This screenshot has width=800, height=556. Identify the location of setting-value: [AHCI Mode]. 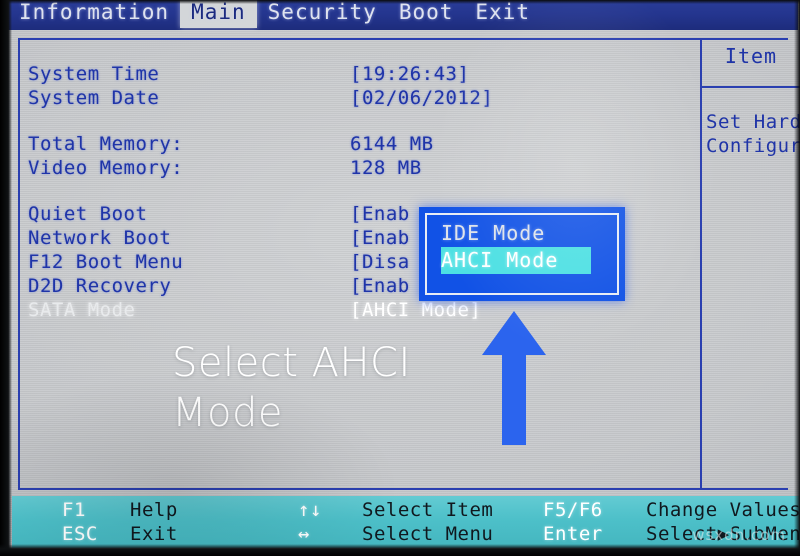
(415, 310).